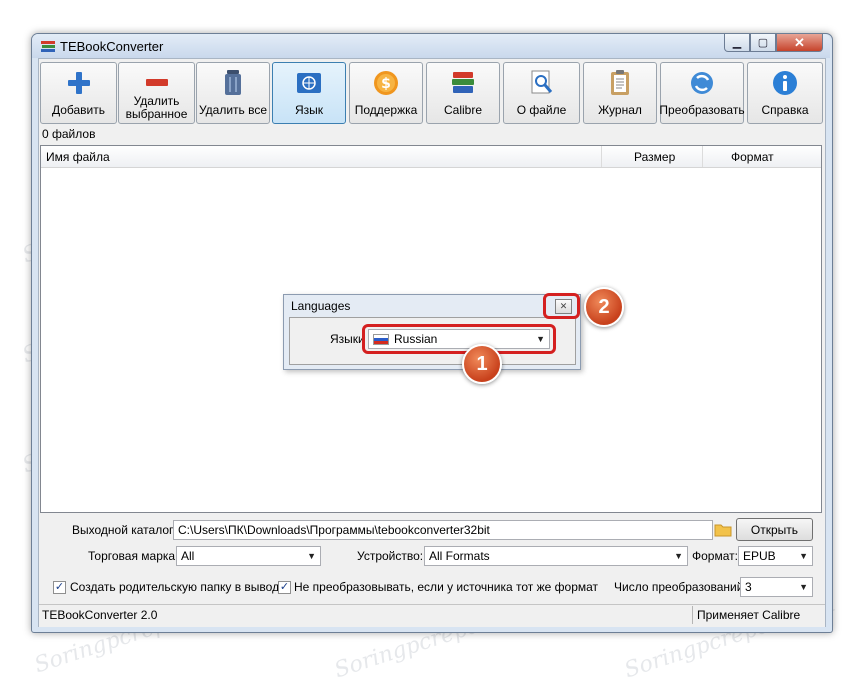  Describe the element at coordinates (321, 306) in the screenshot. I see `dialog-title: Languages` at that location.